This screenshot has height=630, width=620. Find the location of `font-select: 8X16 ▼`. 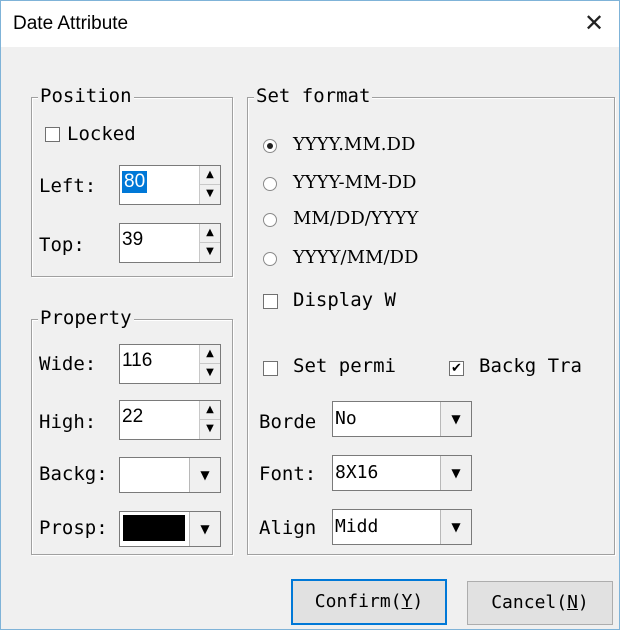

font-select: 8X16 ▼ is located at coordinates (402, 473).